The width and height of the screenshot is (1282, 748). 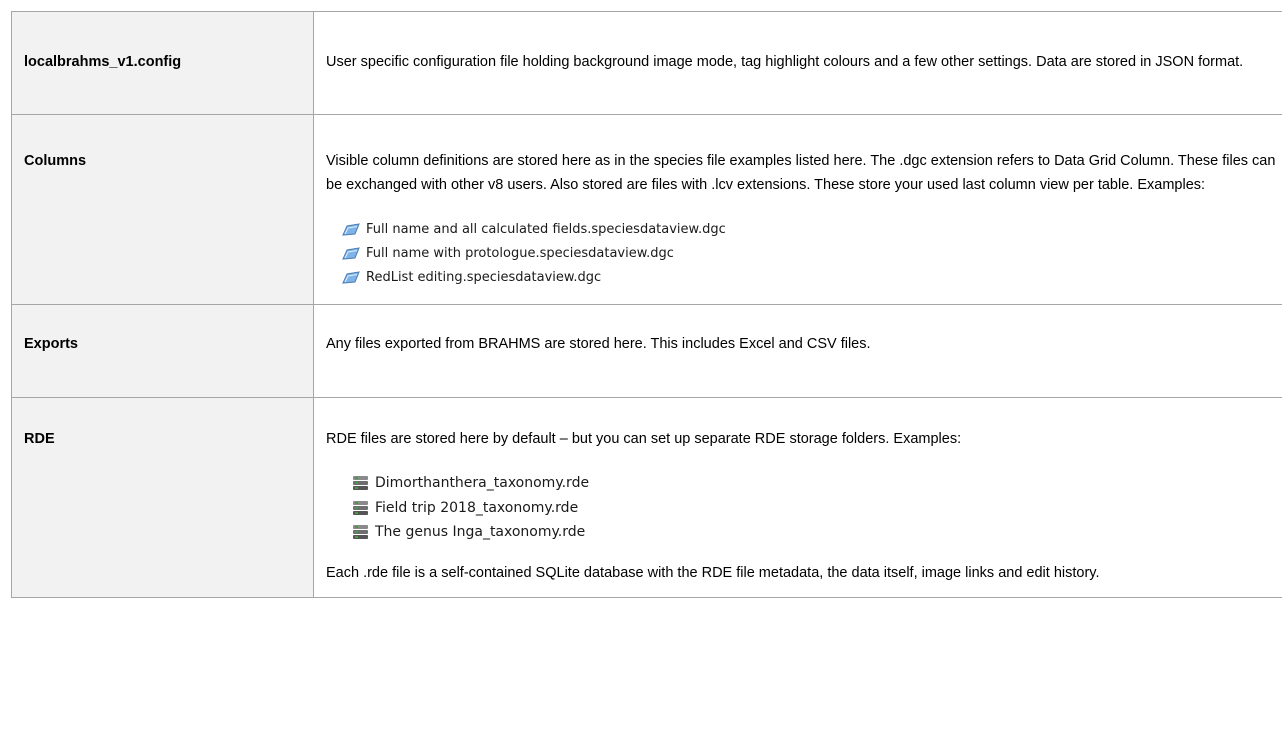 I want to click on file-item: Field trip 2018_taxonomy.rde, so click(x=817, y=508).